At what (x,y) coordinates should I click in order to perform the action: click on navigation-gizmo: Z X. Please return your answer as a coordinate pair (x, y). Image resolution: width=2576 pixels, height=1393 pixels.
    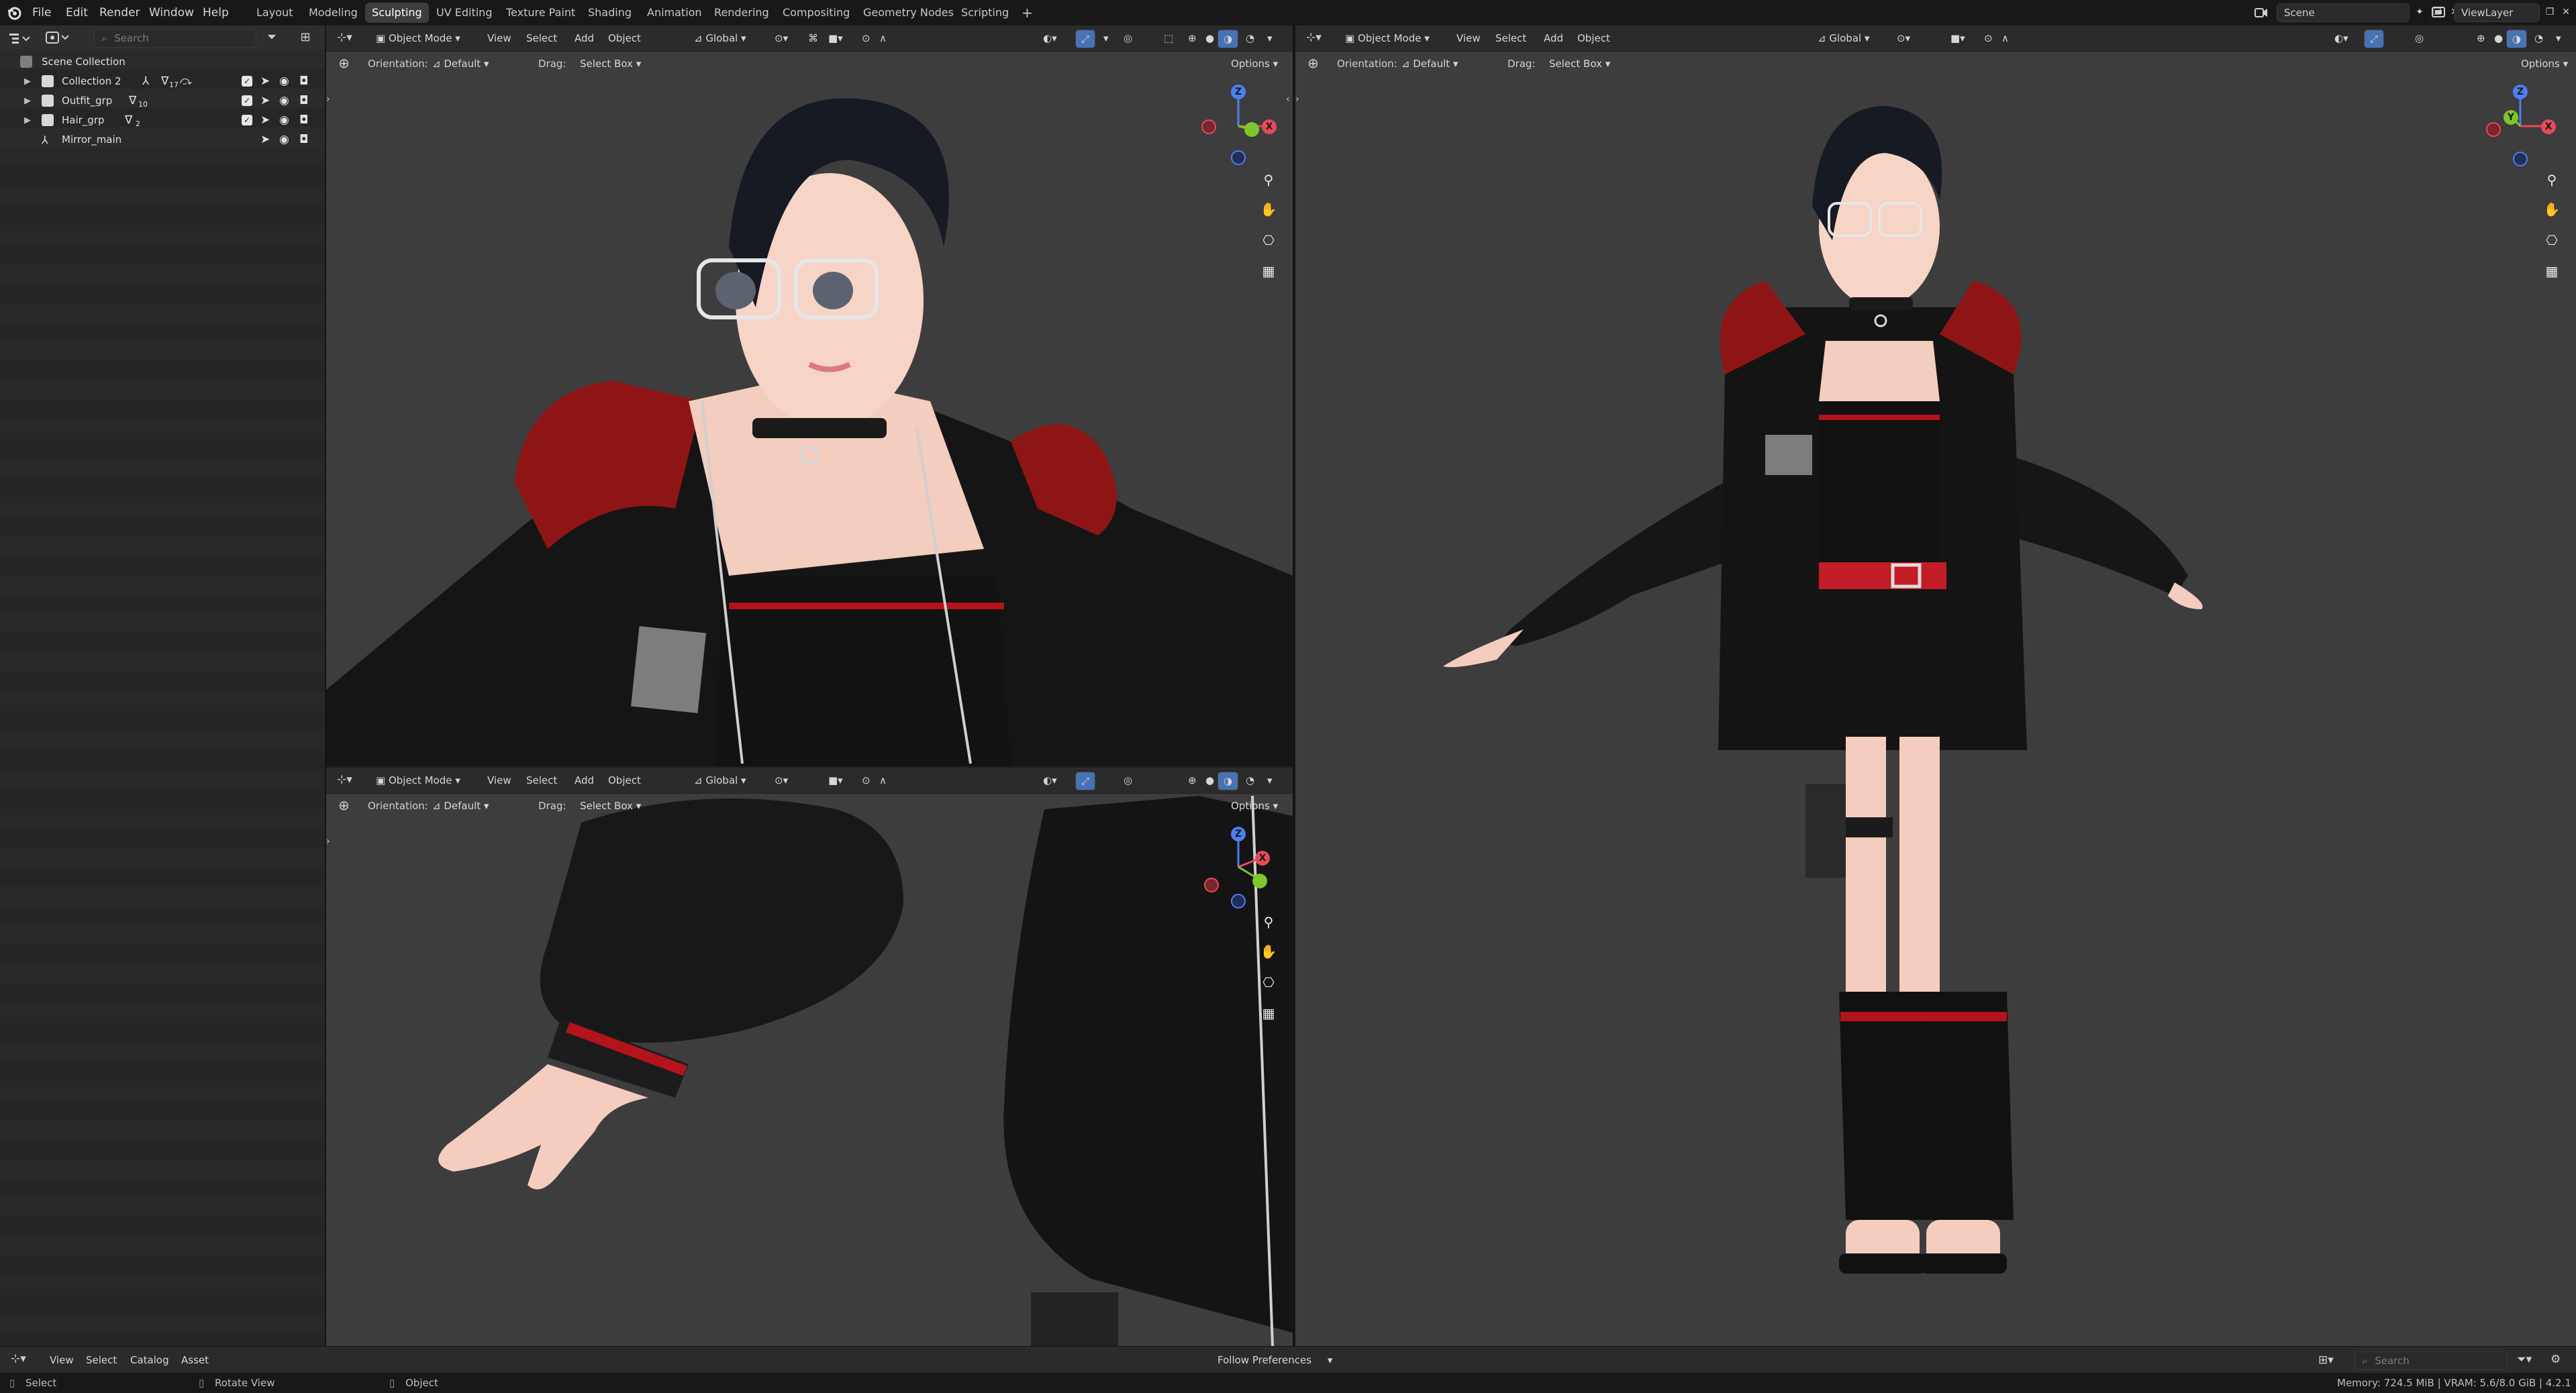
    Looking at the image, I should click on (1238, 868).